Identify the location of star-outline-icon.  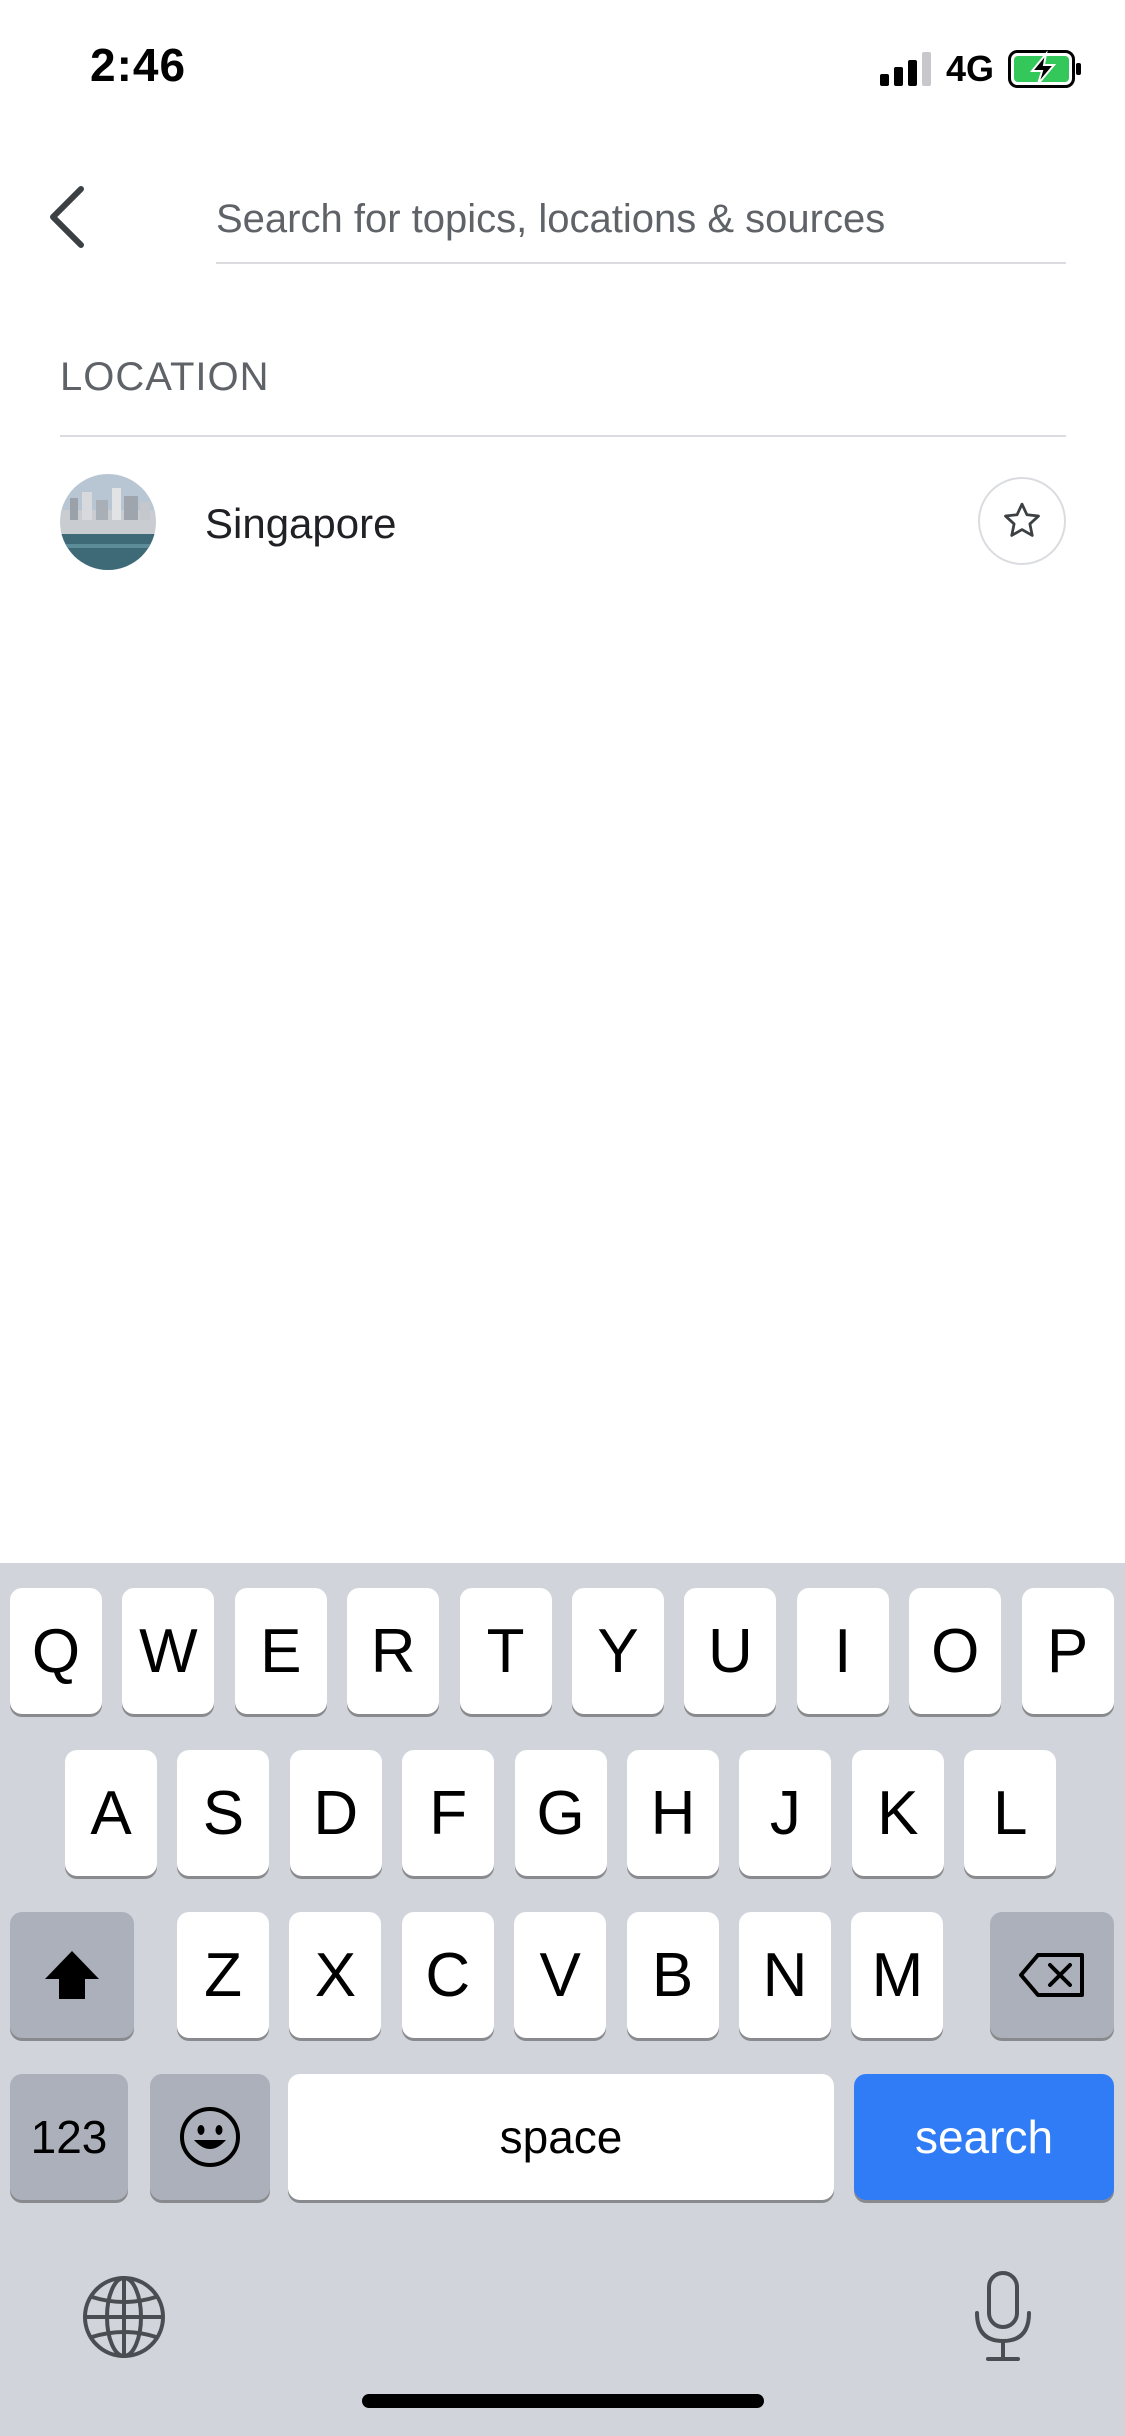
(1022, 519).